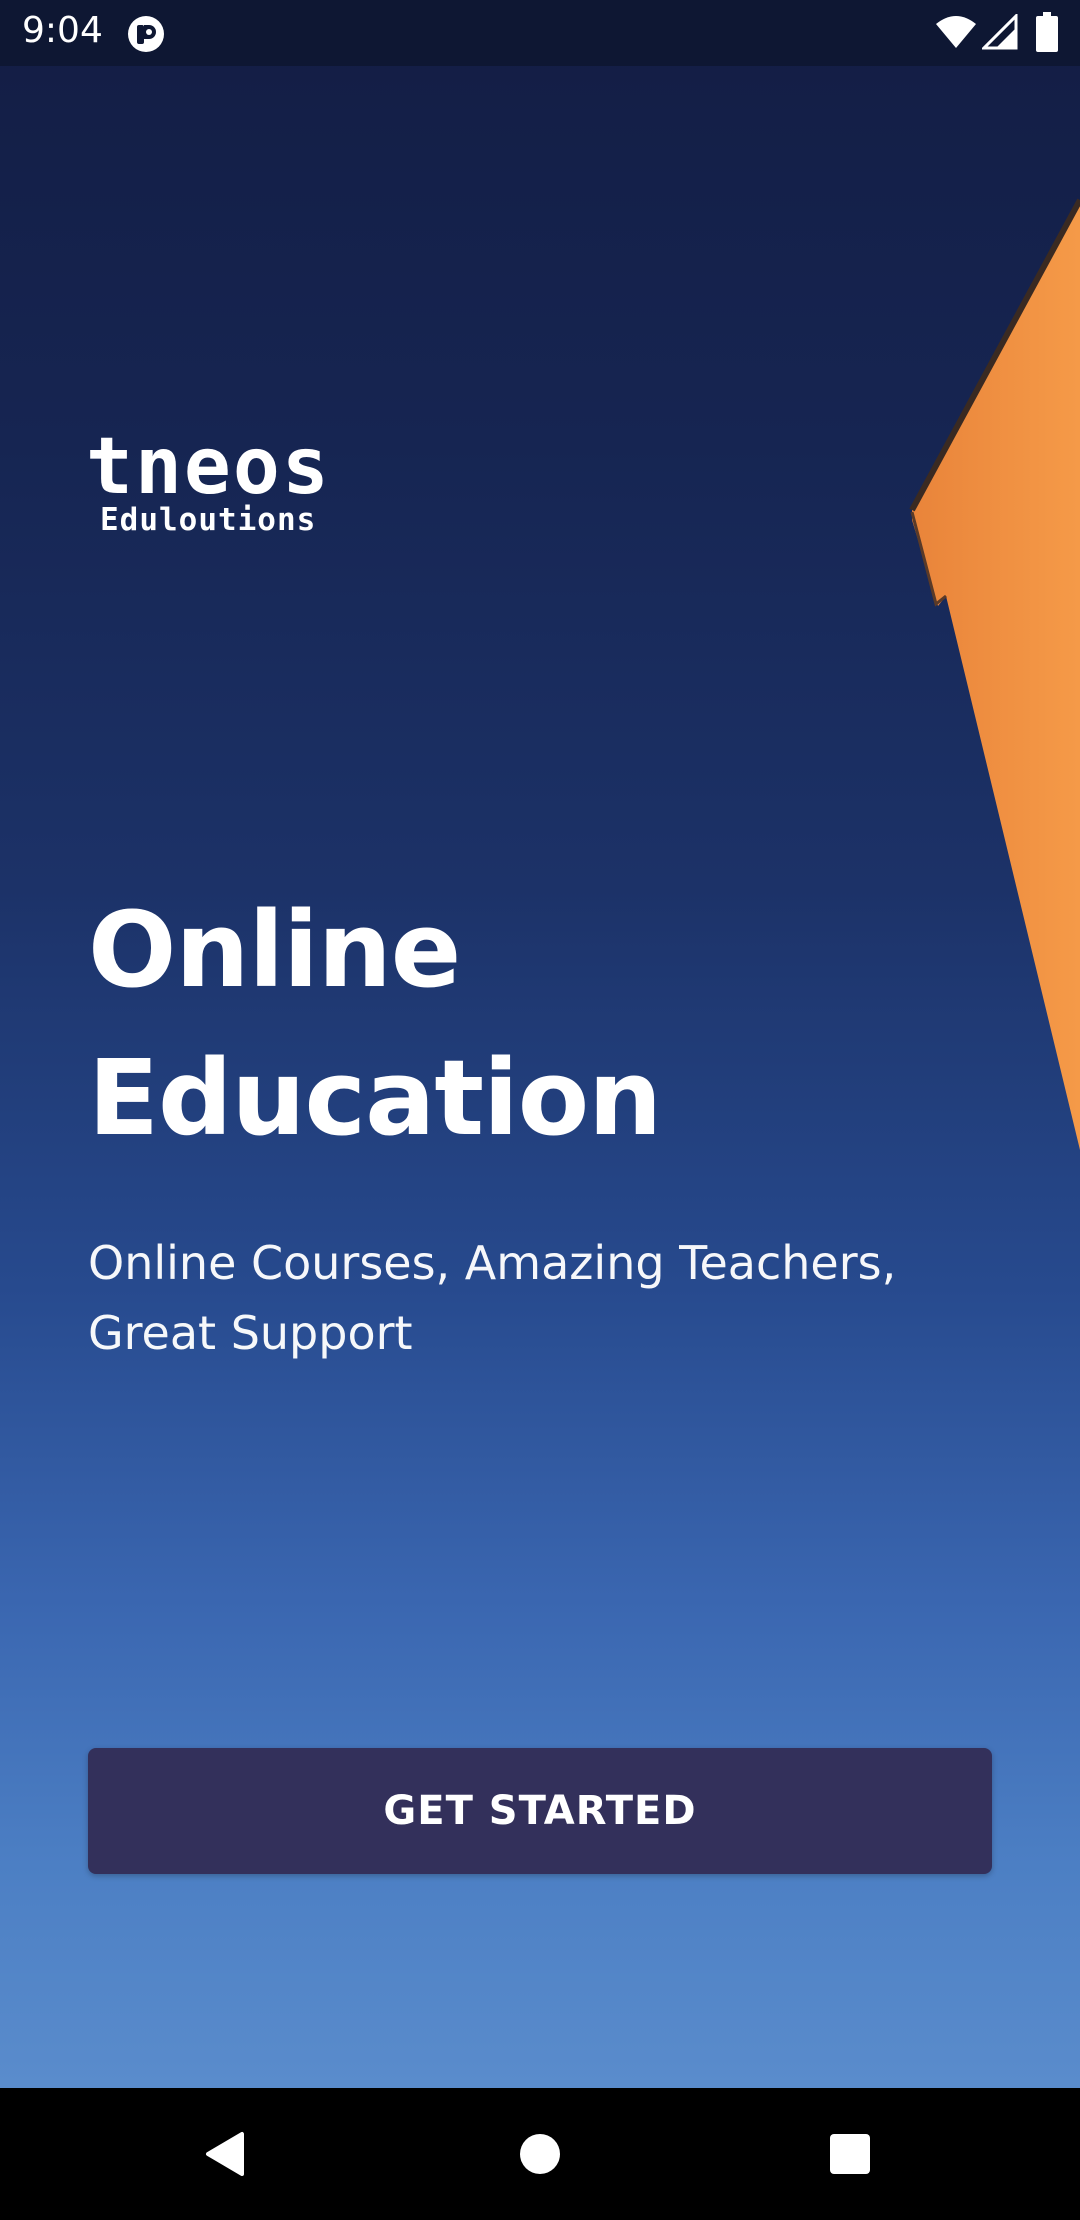 The width and height of the screenshot is (1080, 2220). Describe the element at coordinates (540, 33) in the screenshot. I see `status-bar: 9:04` at that location.